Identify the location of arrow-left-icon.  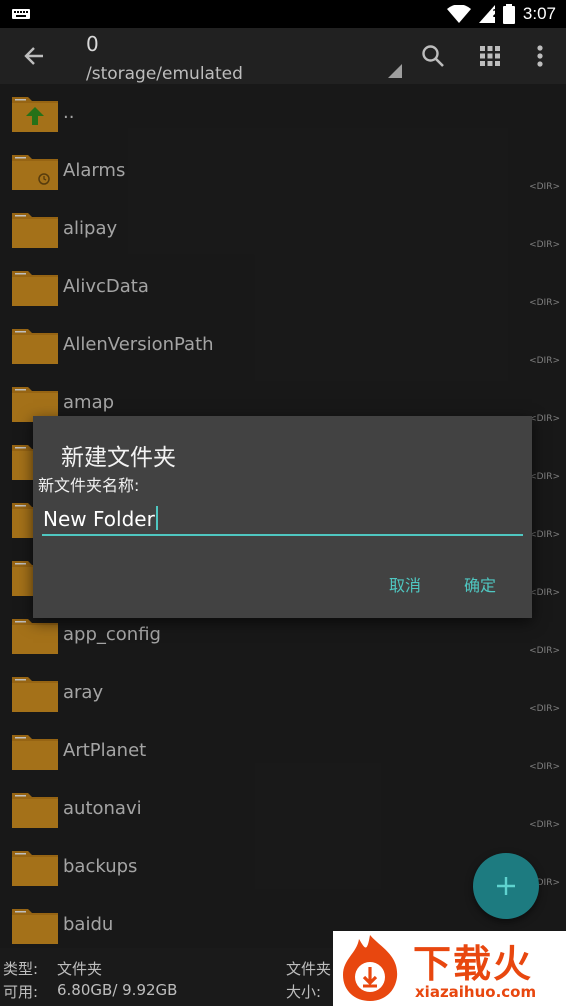
(33, 56).